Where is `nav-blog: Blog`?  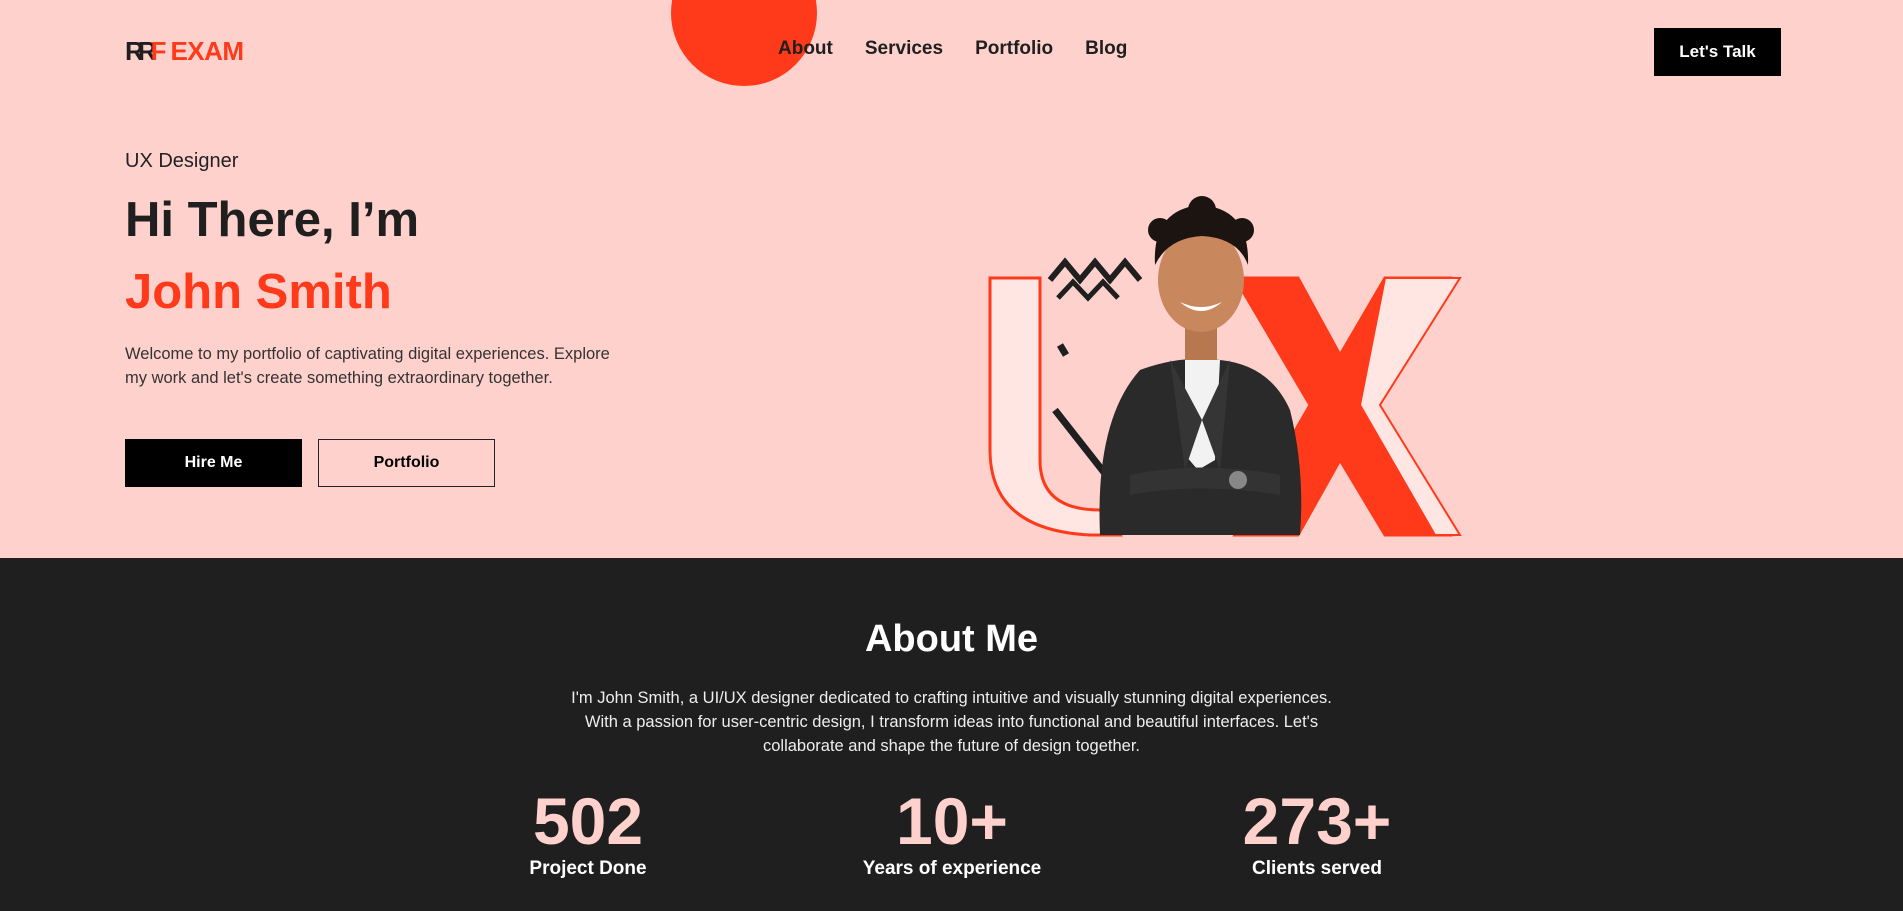
nav-blog: Blog is located at coordinates (1106, 49).